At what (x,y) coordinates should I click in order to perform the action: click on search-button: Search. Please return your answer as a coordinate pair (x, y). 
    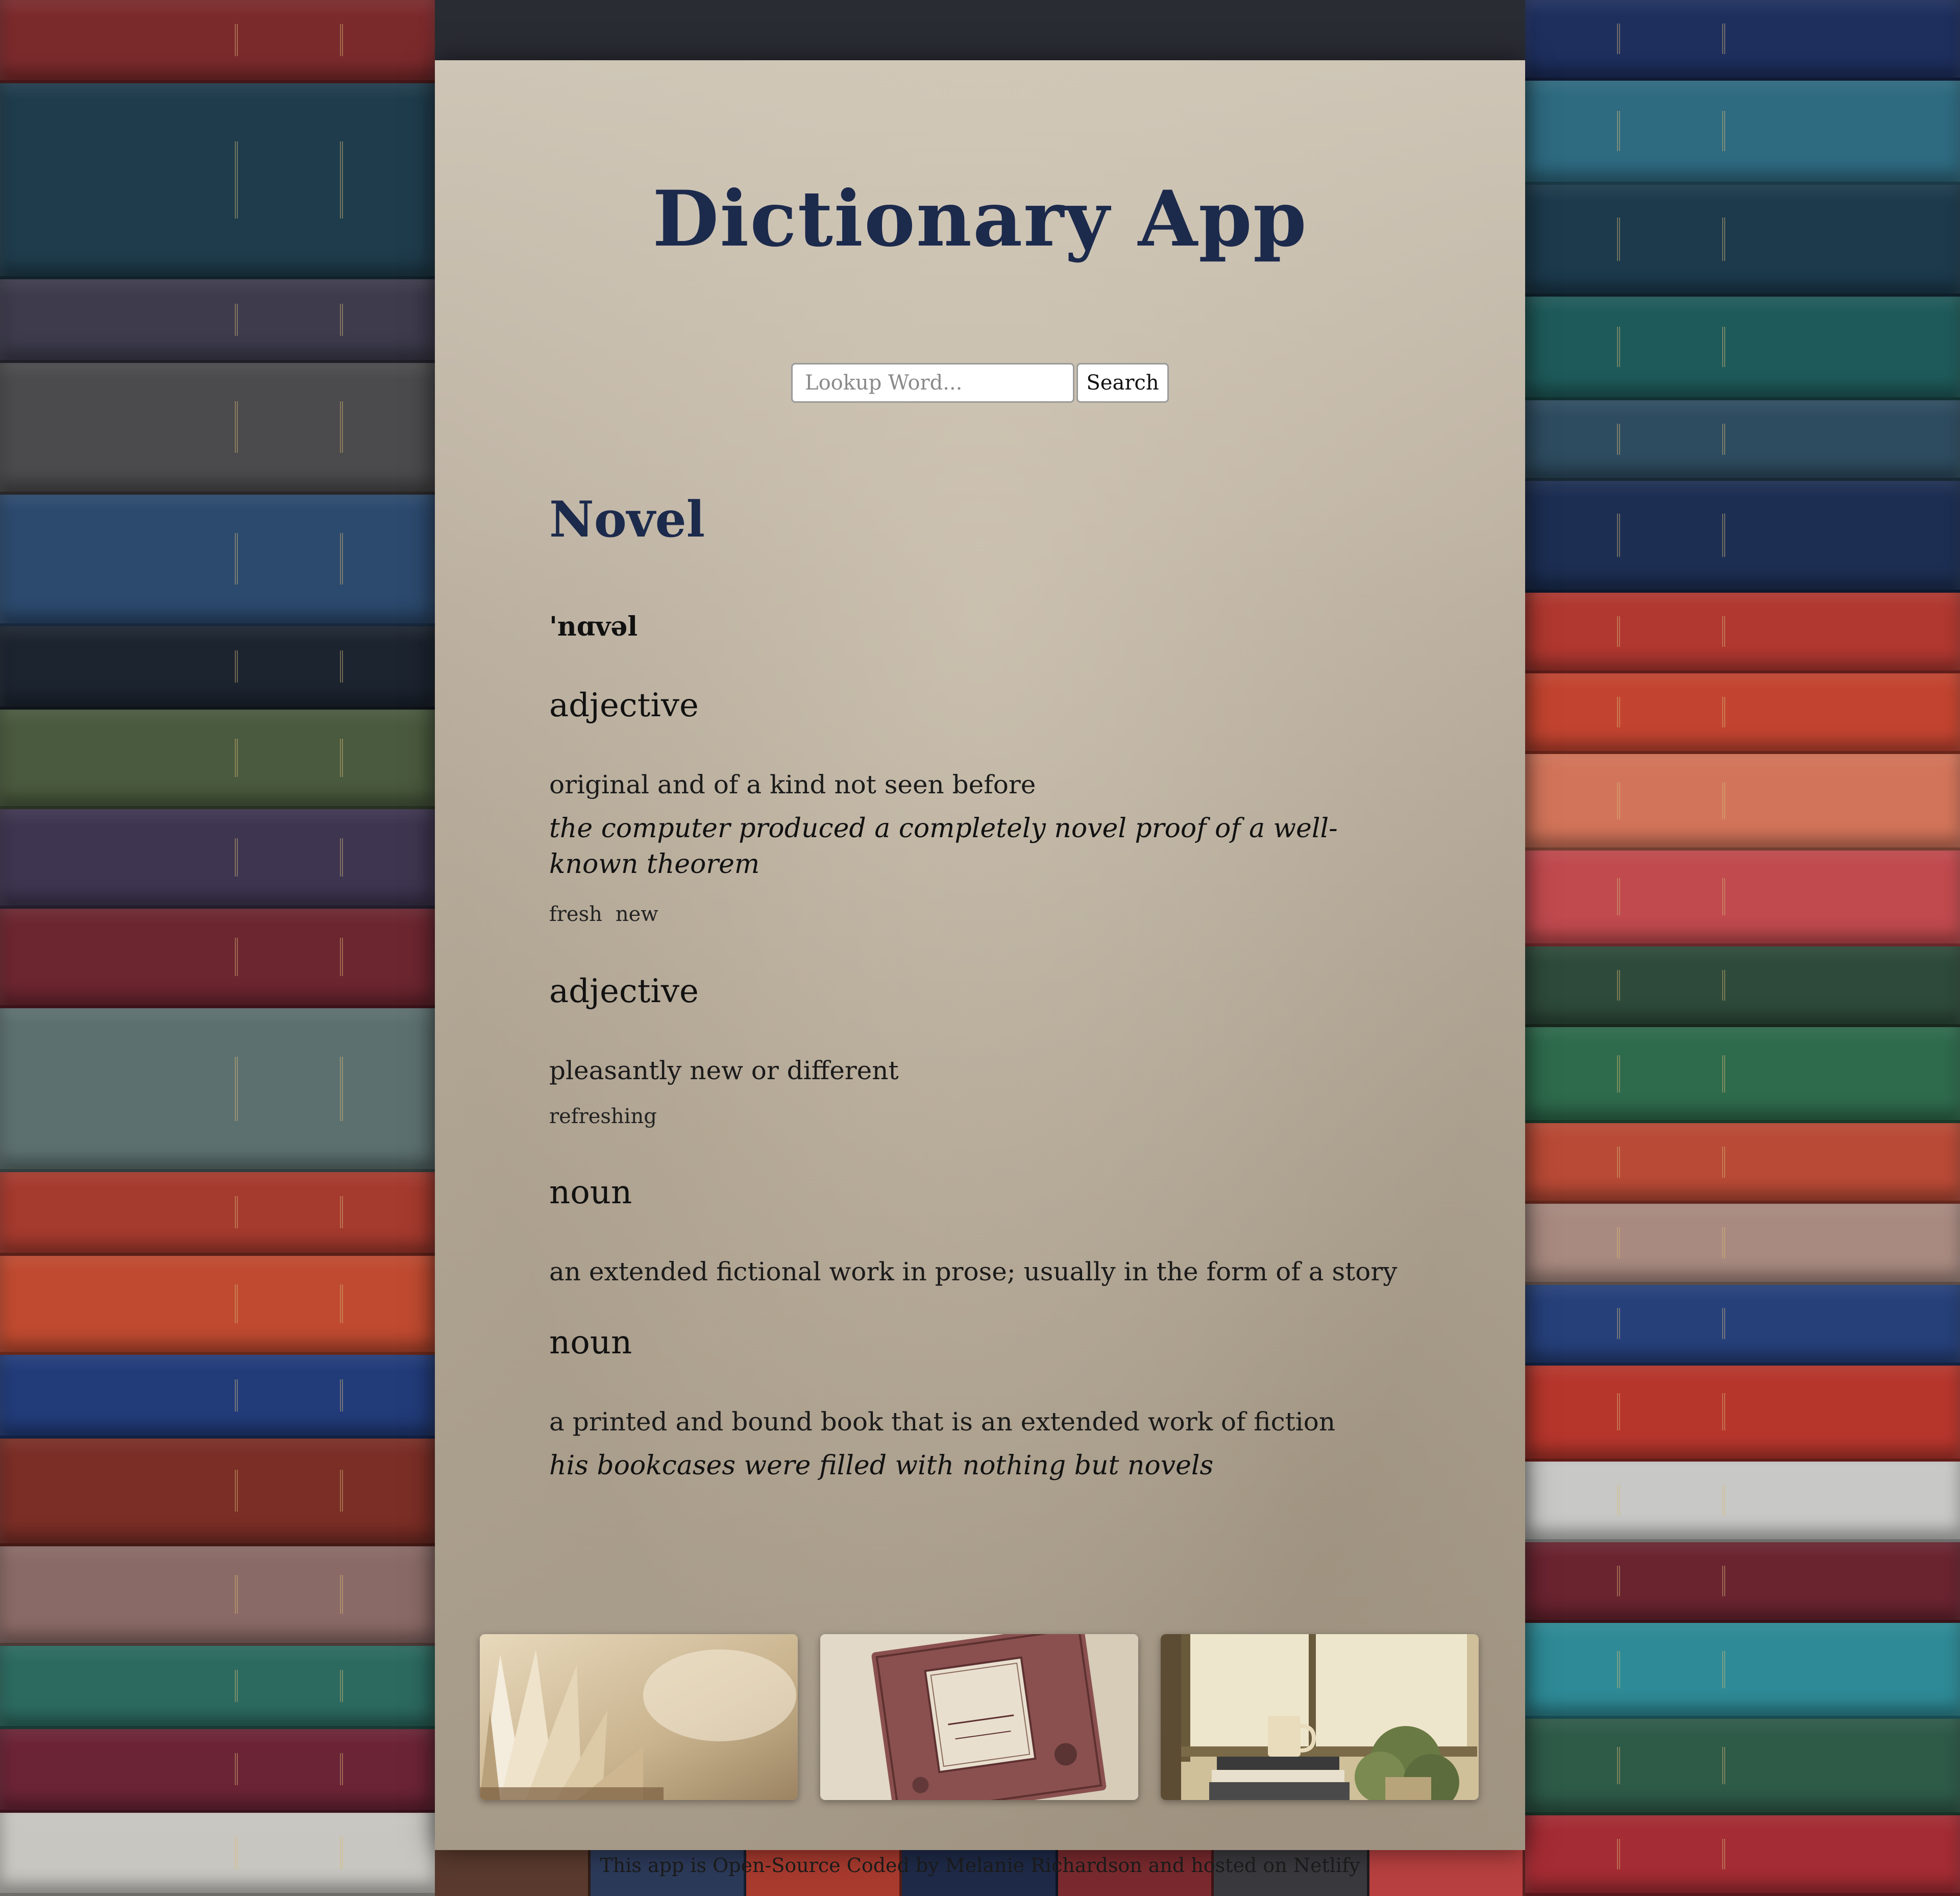
    Looking at the image, I should click on (1122, 383).